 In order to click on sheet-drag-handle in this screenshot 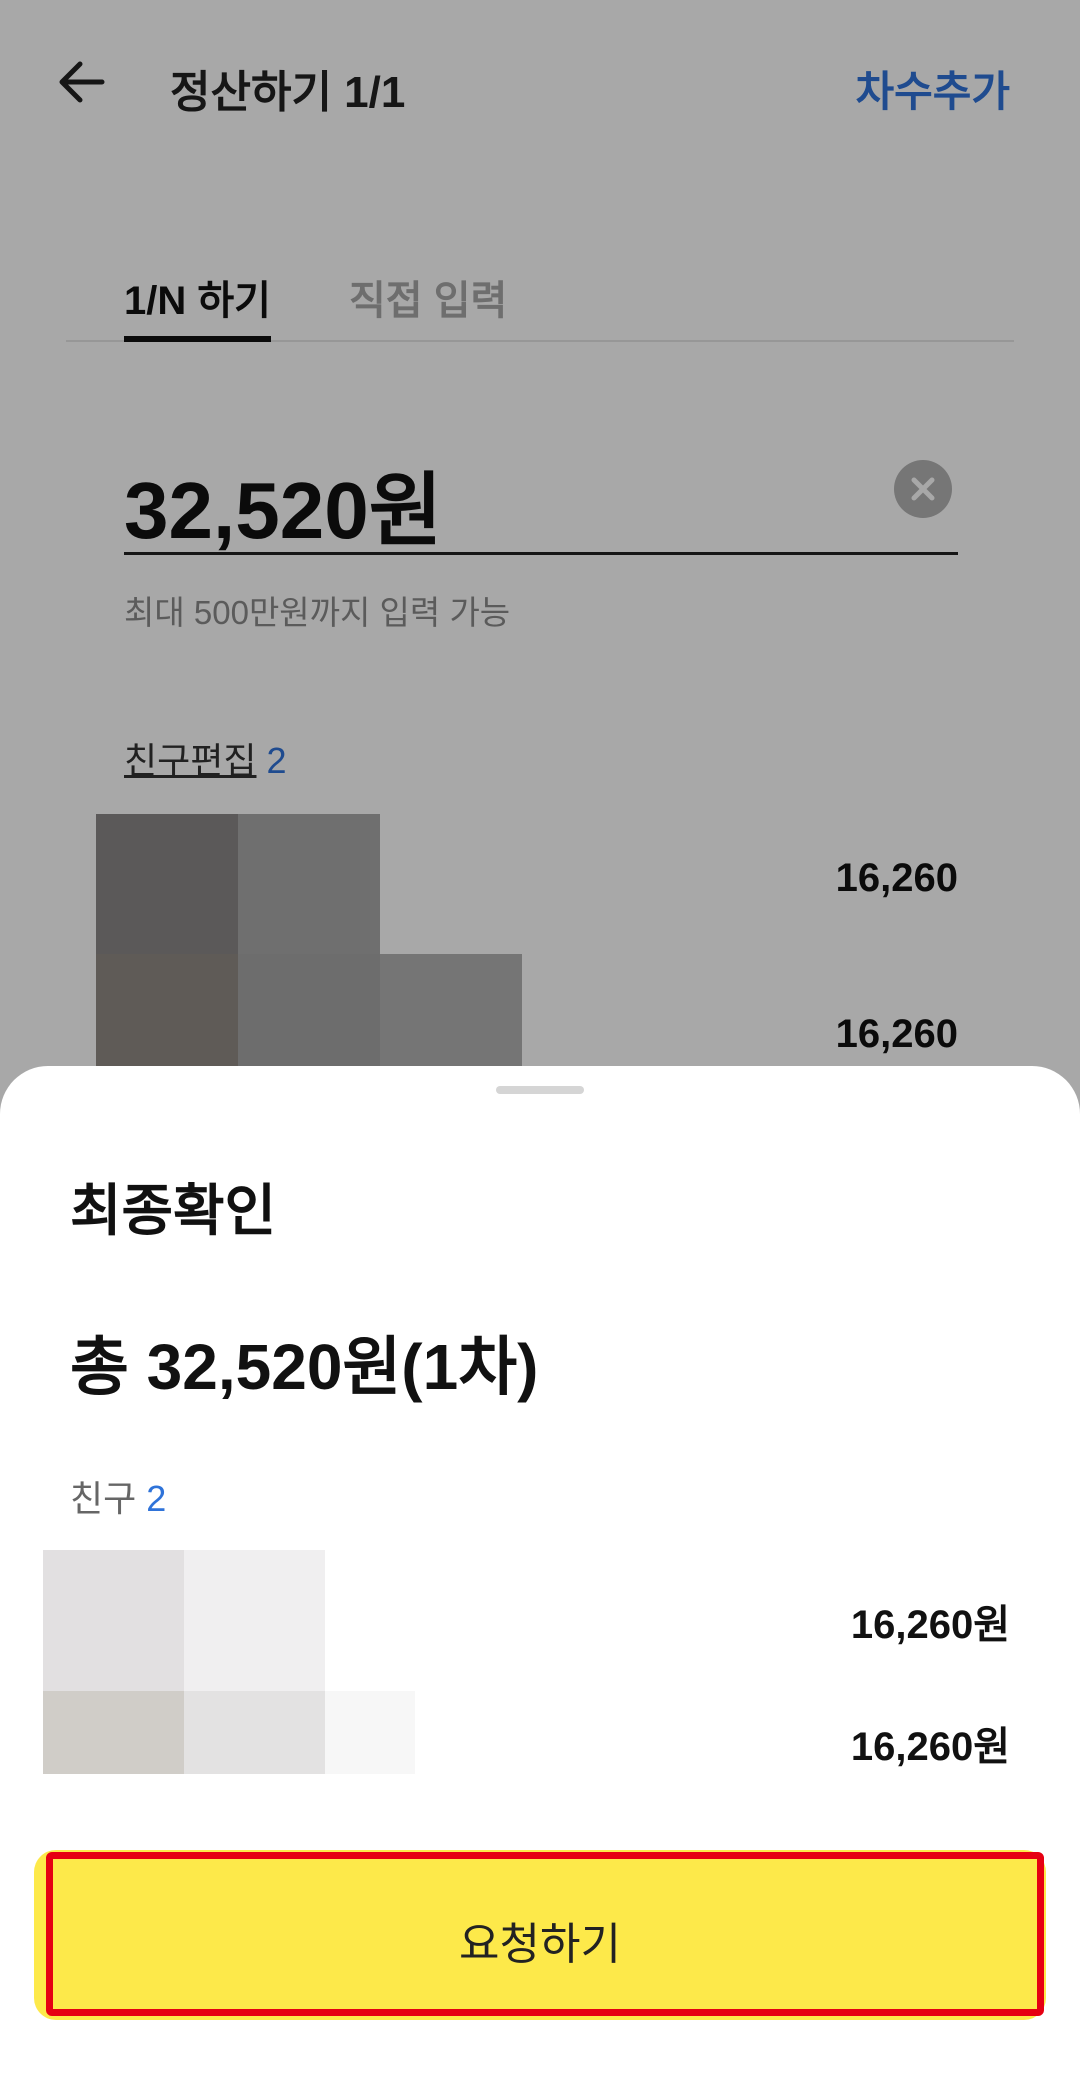, I will do `click(540, 1090)`.